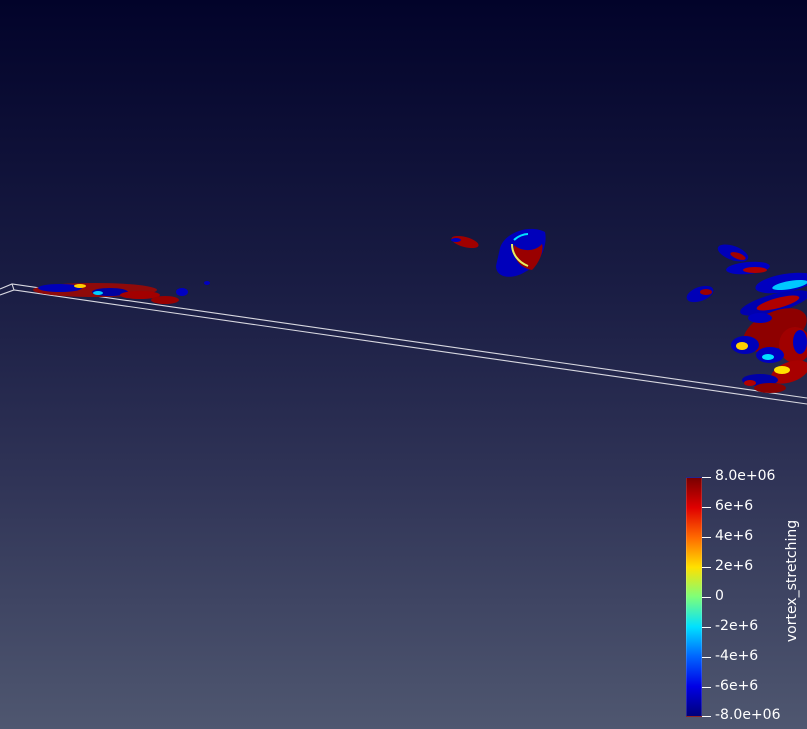 Image resolution: width=807 pixels, height=729 pixels. Describe the element at coordinates (694, 597) in the screenshot. I see `colorbar-gradient` at that location.